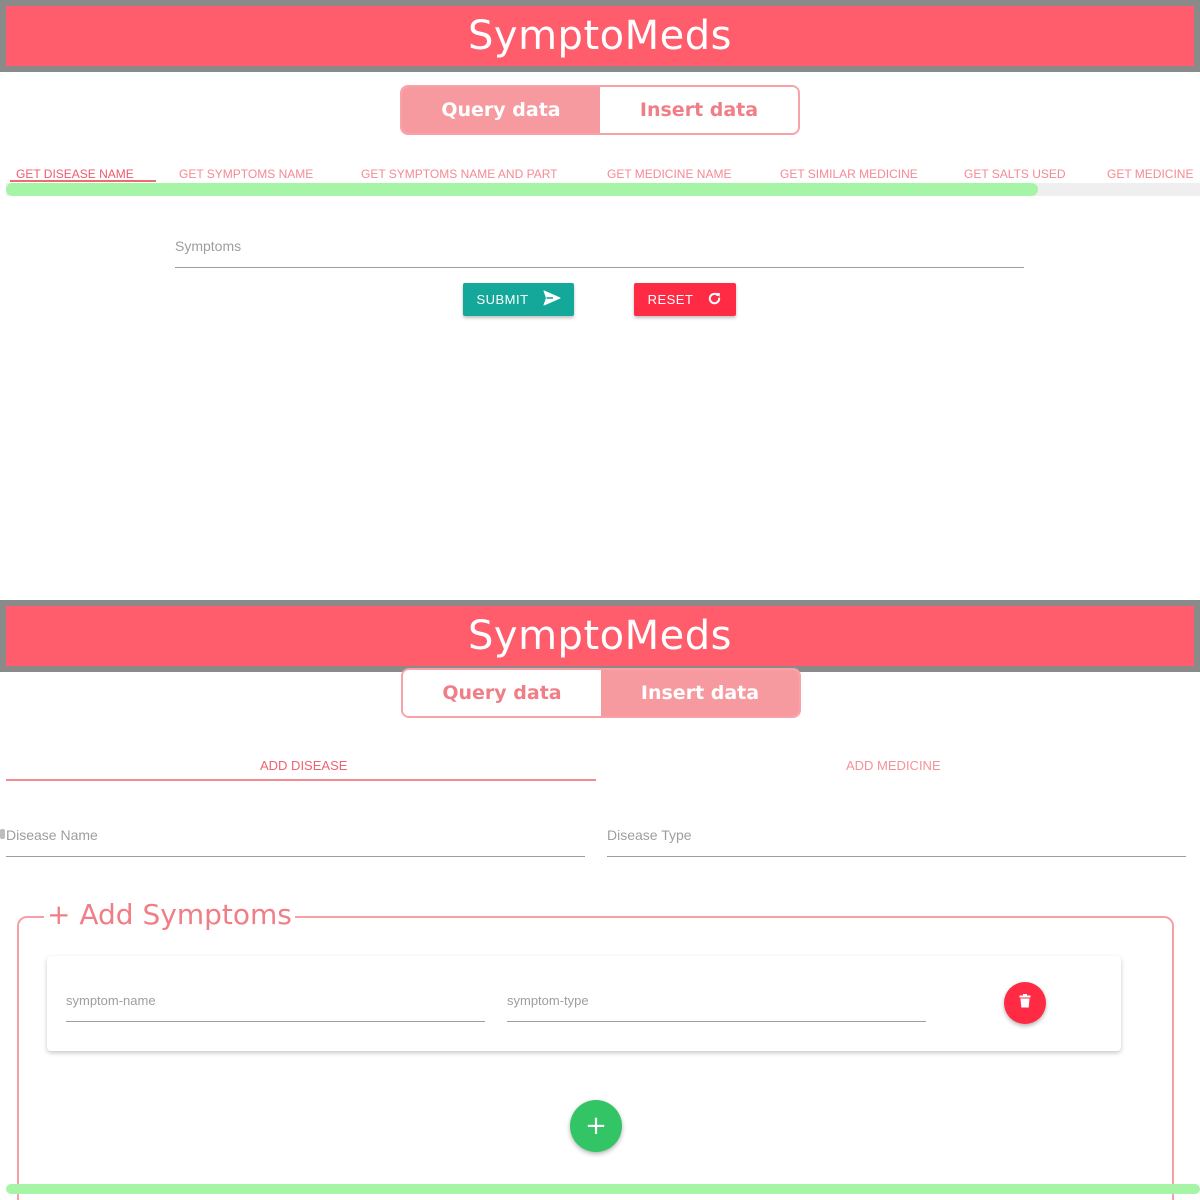 This screenshot has height=1200, width=1200. I want to click on tab-add-disease: ADD DISEASE, so click(303, 765).